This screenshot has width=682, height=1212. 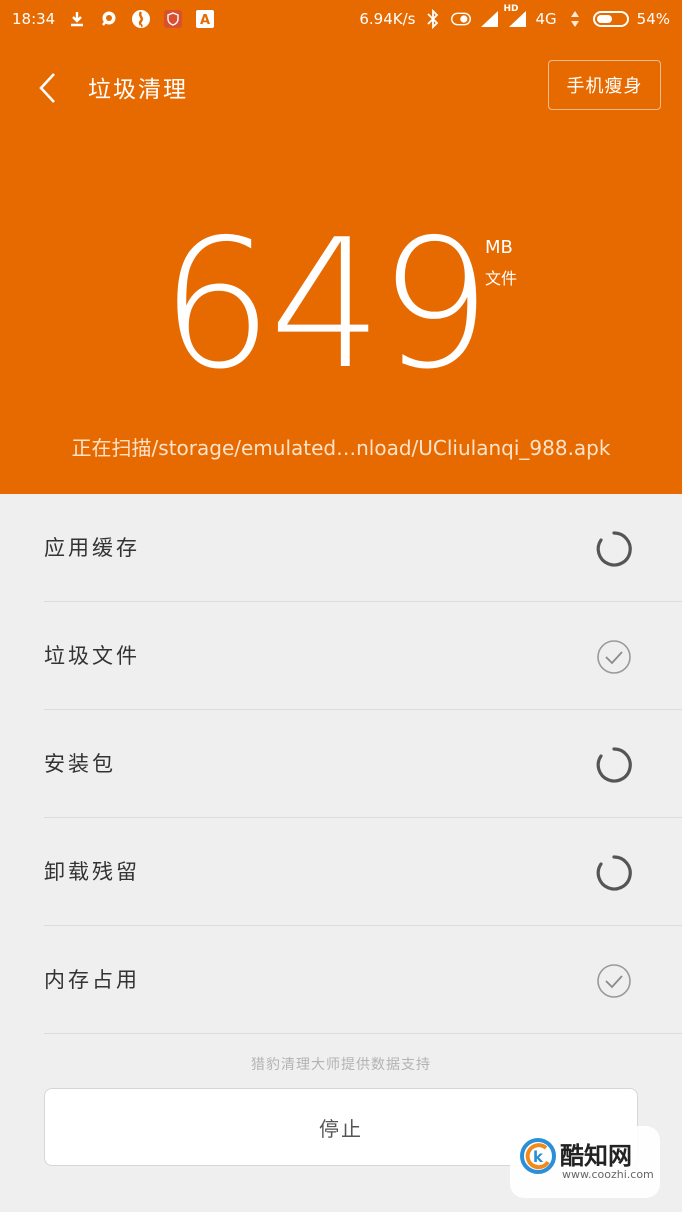 What do you see at coordinates (34, 19) in the screenshot?
I see `status-time: 18:34` at bounding box center [34, 19].